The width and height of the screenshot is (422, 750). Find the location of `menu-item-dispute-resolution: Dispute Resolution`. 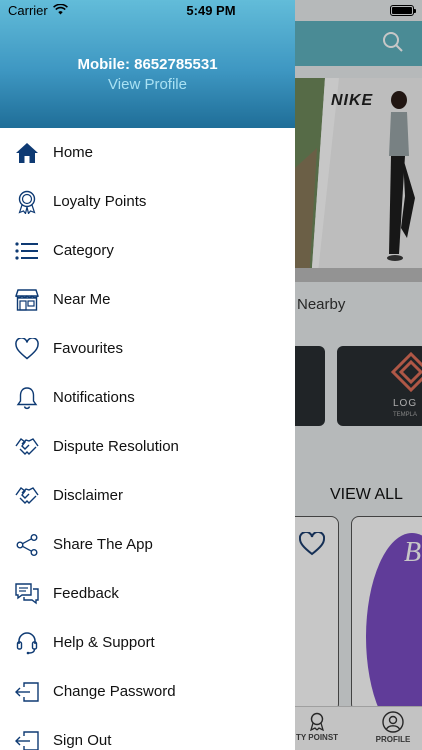

menu-item-dispute-resolution: Dispute Resolution is located at coordinates (147, 446).